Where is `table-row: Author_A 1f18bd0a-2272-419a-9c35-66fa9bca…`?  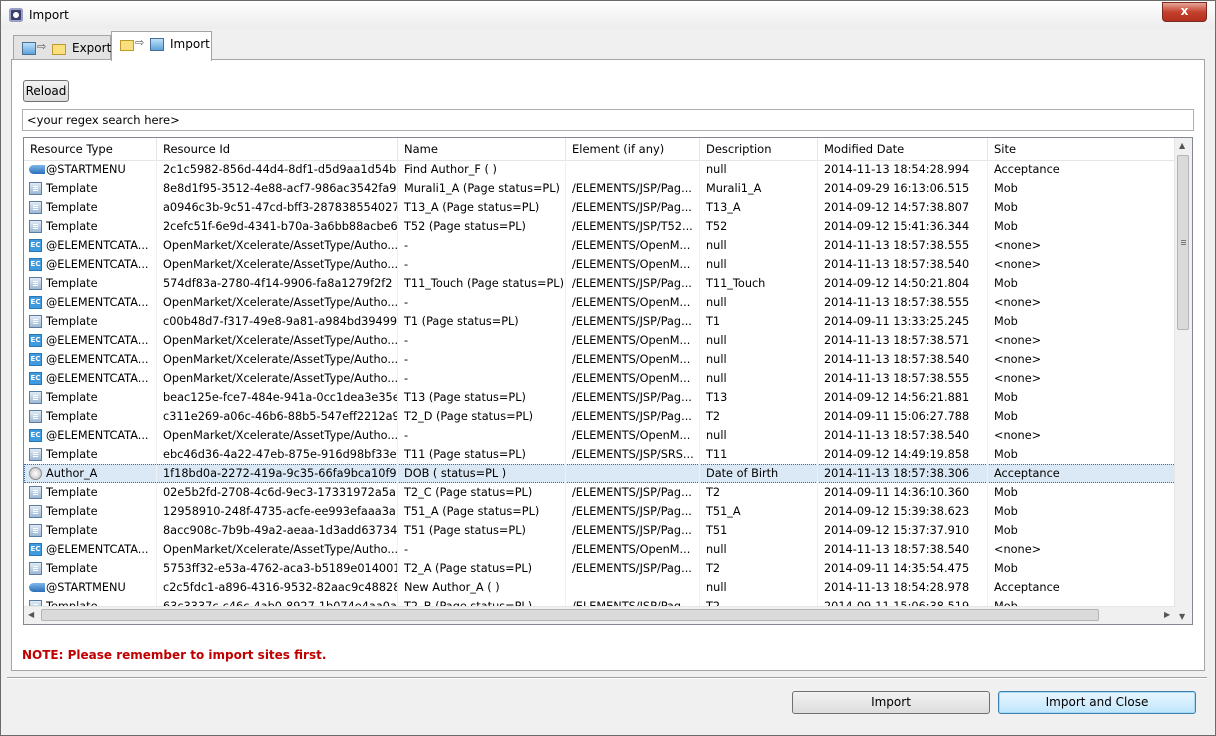
table-row: Author_A 1f18bd0a-2272-419a-9c35-66fa9bca… is located at coordinates (600, 473).